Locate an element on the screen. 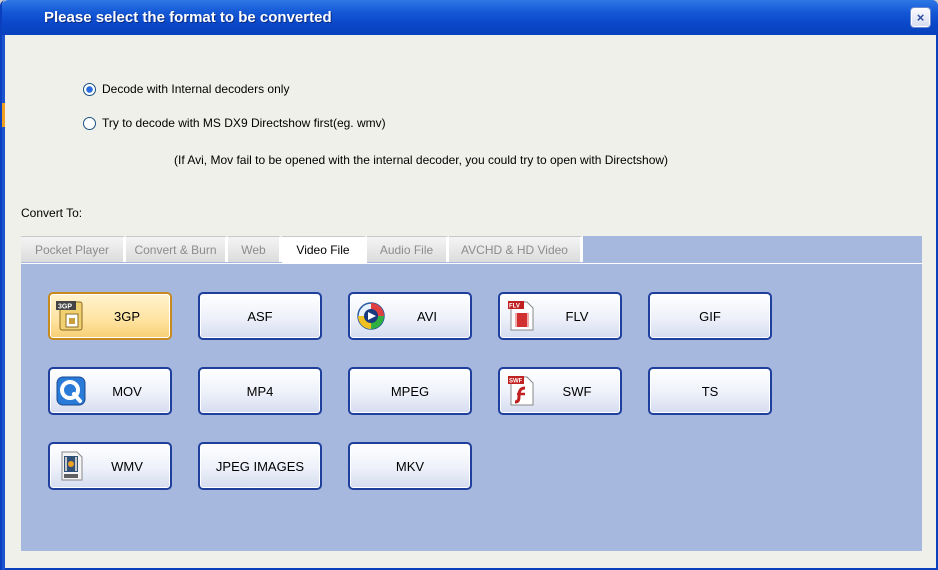  format-button-gif: GIF is located at coordinates (710, 316).